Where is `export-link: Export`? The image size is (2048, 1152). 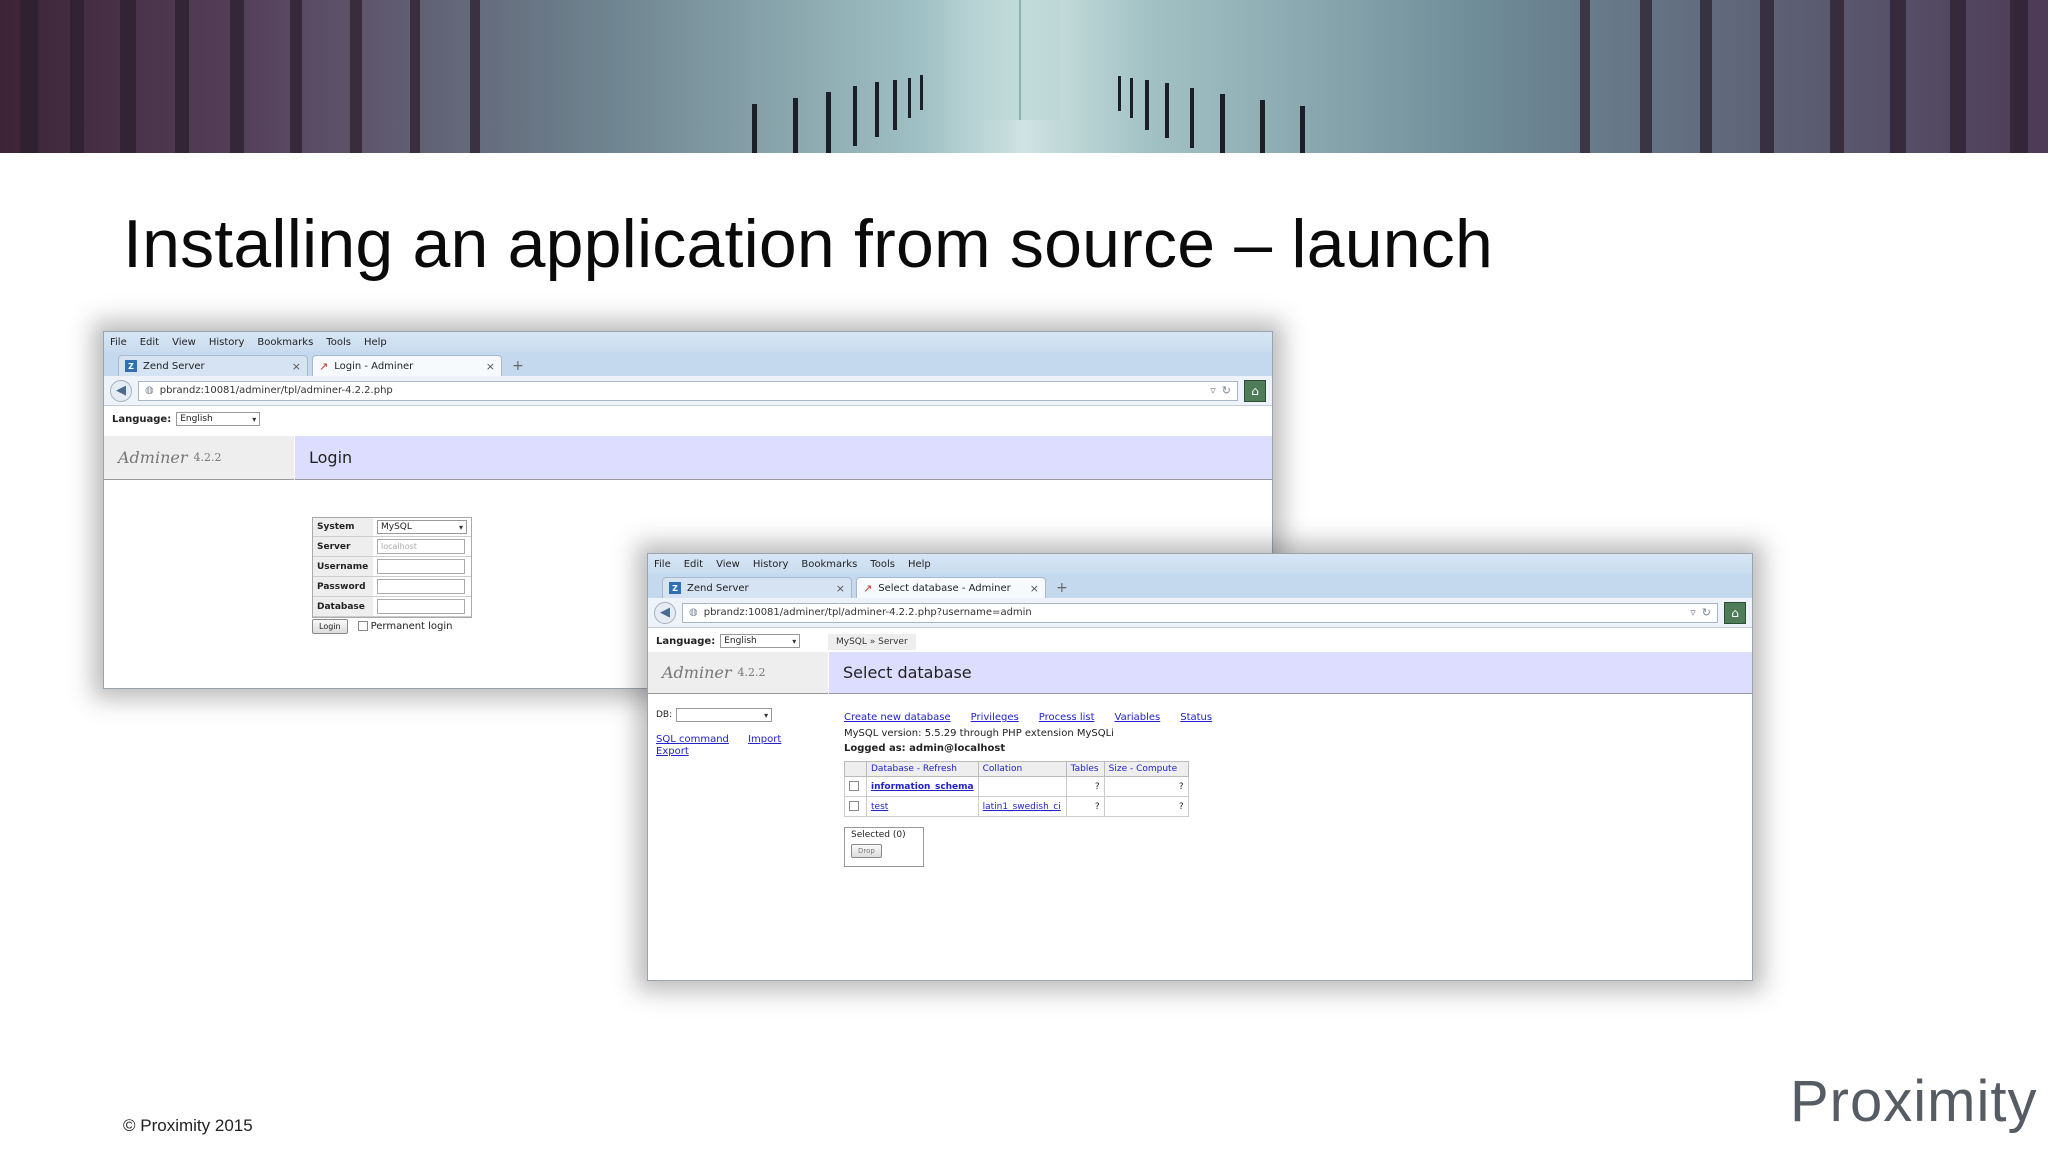
export-link: Export is located at coordinates (672, 751).